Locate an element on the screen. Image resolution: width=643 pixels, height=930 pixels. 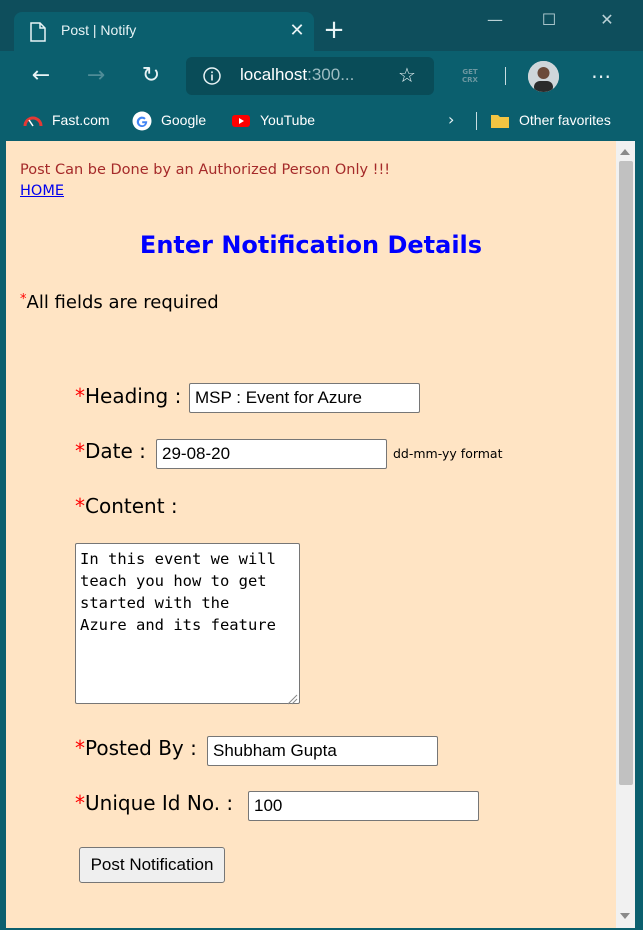
required-note: *All fields are required is located at coordinates (119, 302).